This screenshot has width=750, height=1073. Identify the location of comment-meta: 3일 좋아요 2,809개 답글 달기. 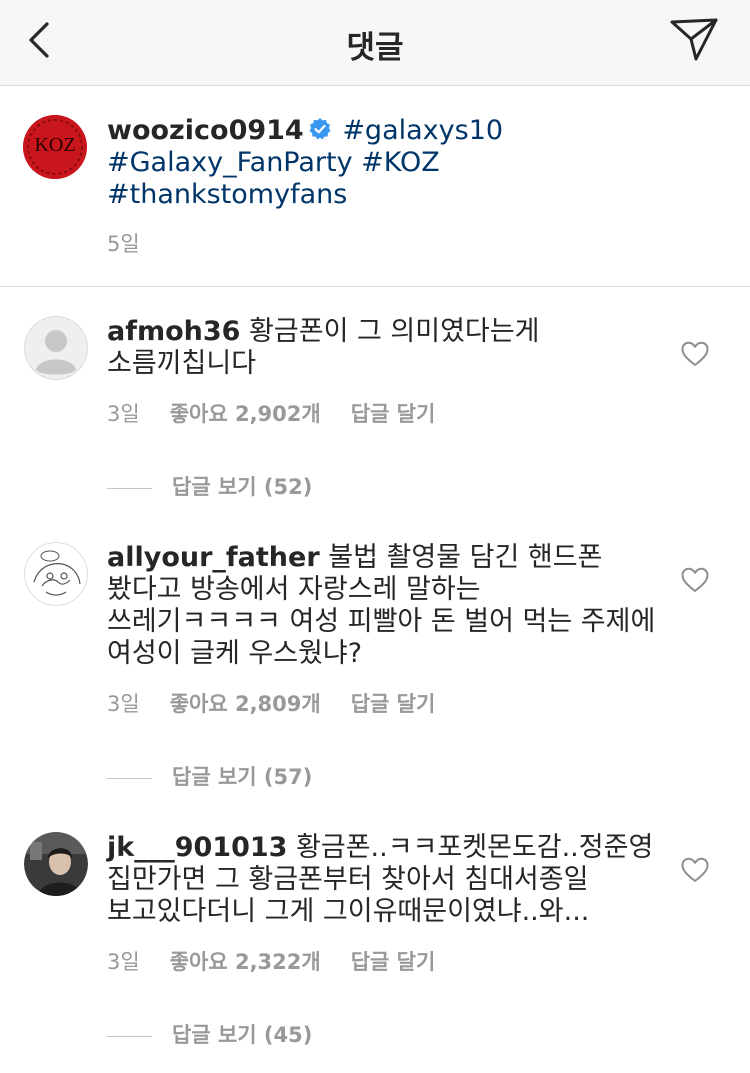
(271, 703).